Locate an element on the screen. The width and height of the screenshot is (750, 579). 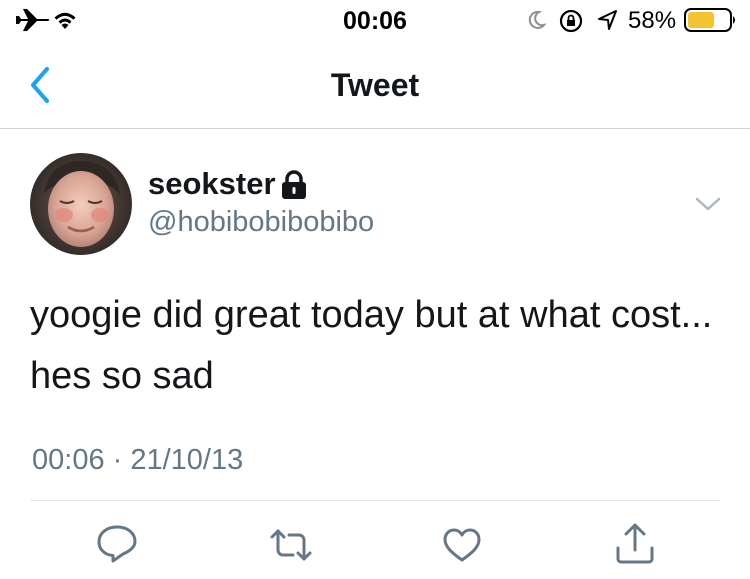
tweet-timestamp: 00:06 · 21/10/13 is located at coordinates (137, 460).